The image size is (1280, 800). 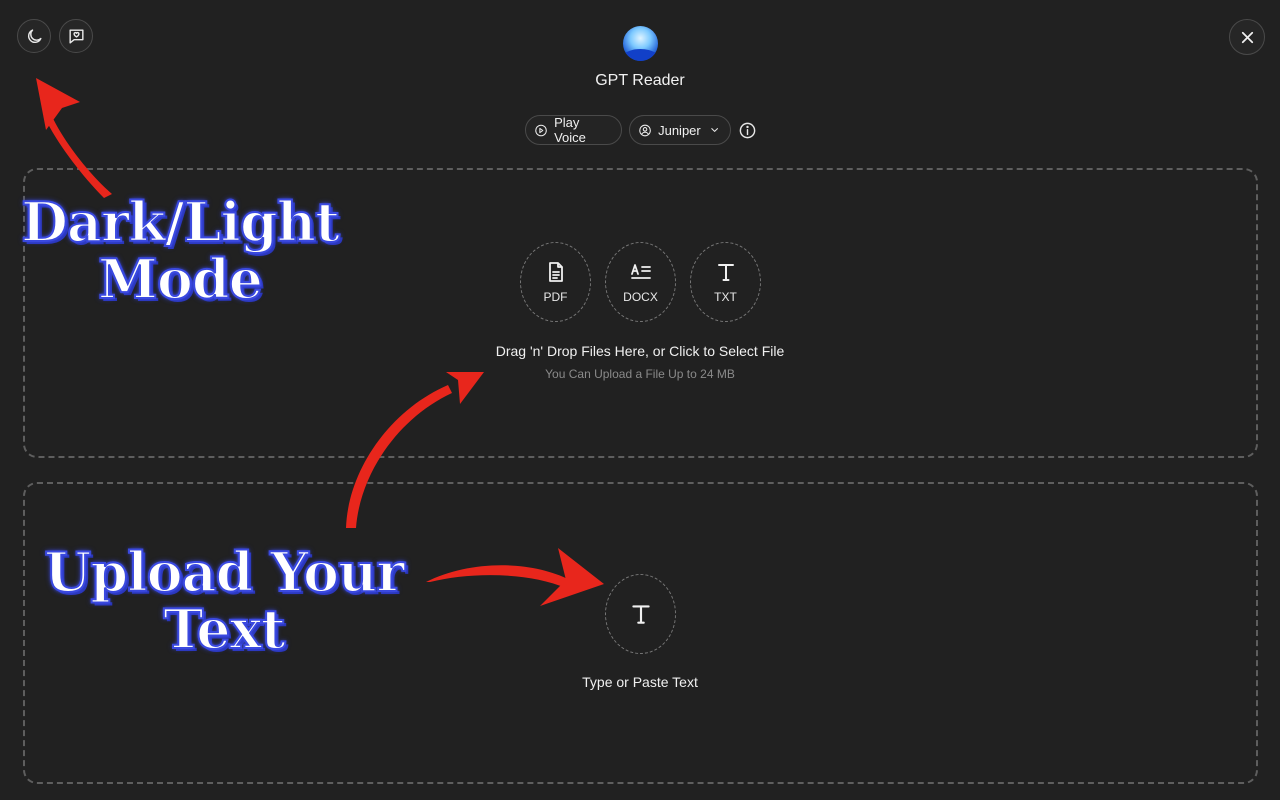 What do you see at coordinates (224, 600) in the screenshot?
I see `annotation-upload-text: Upload Your Text` at bounding box center [224, 600].